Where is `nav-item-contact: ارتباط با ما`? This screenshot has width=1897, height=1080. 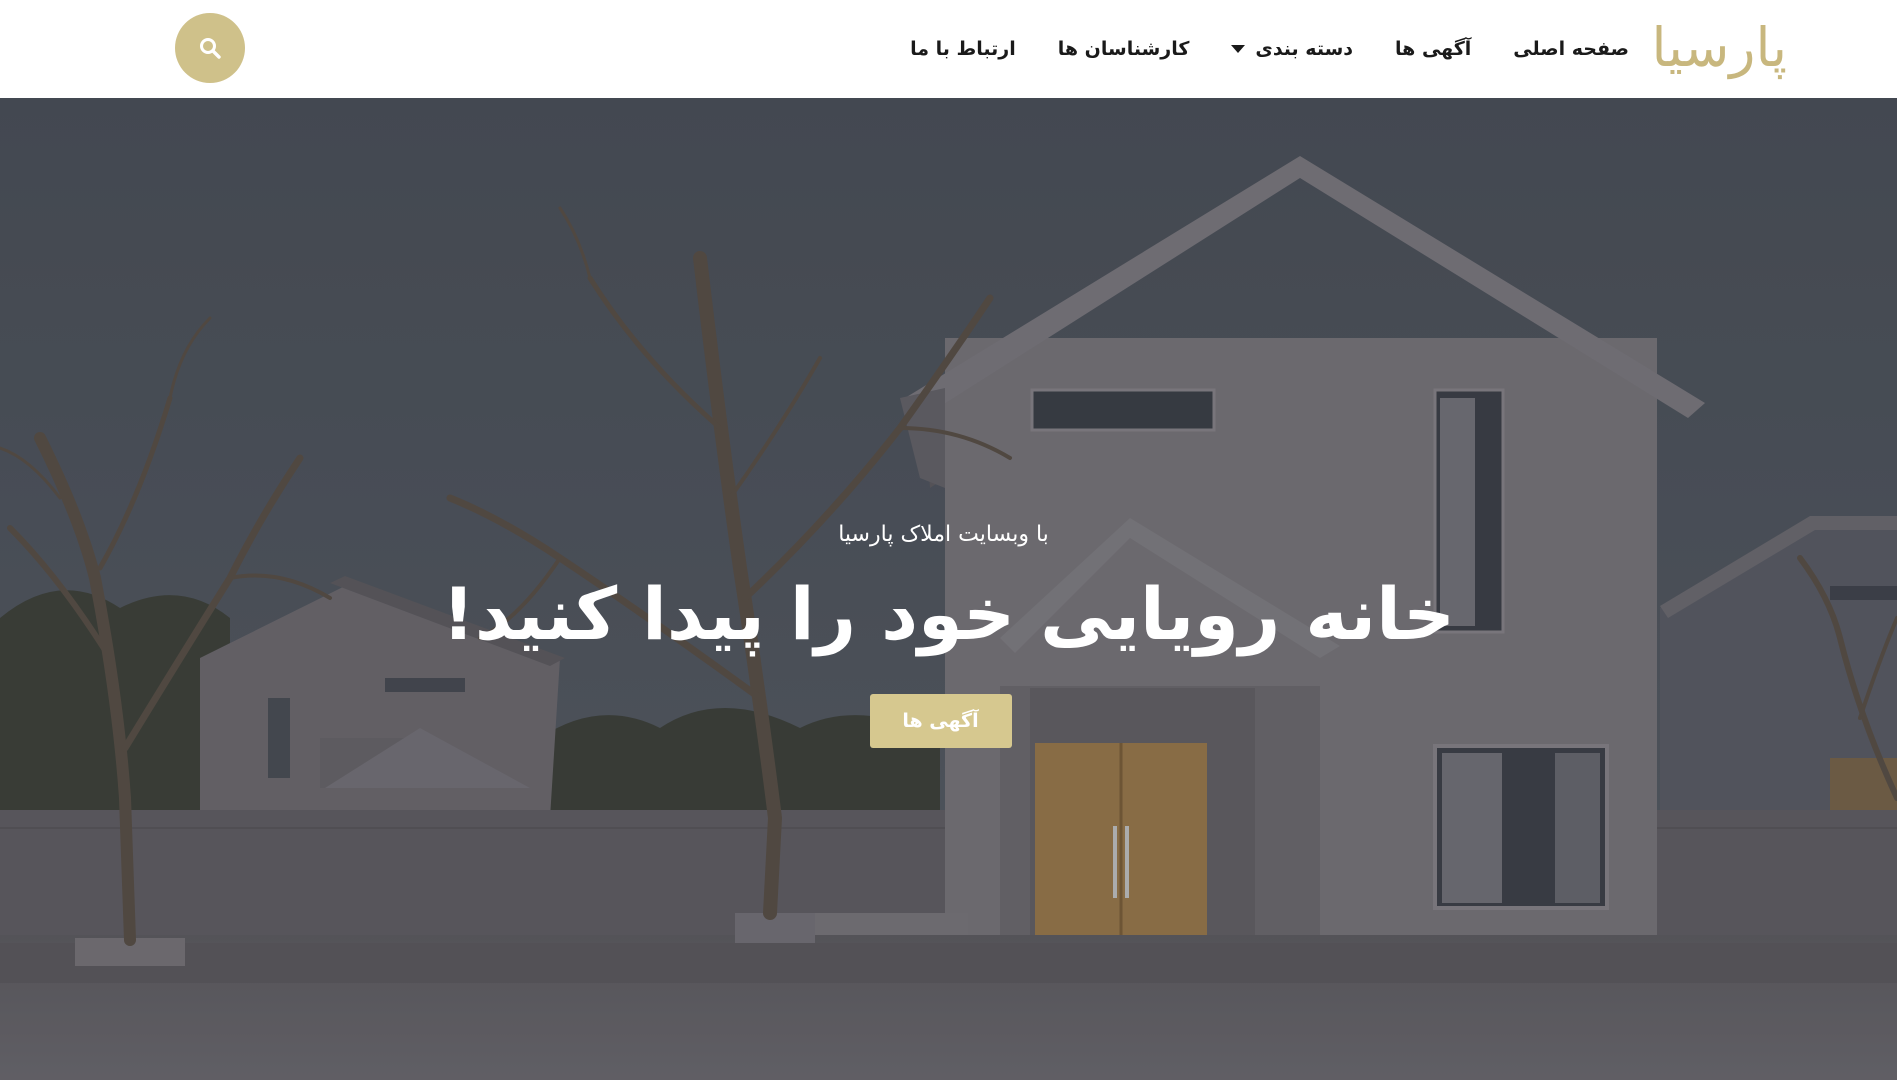
nav-item-contact: ارتباط با ما is located at coordinates (963, 49).